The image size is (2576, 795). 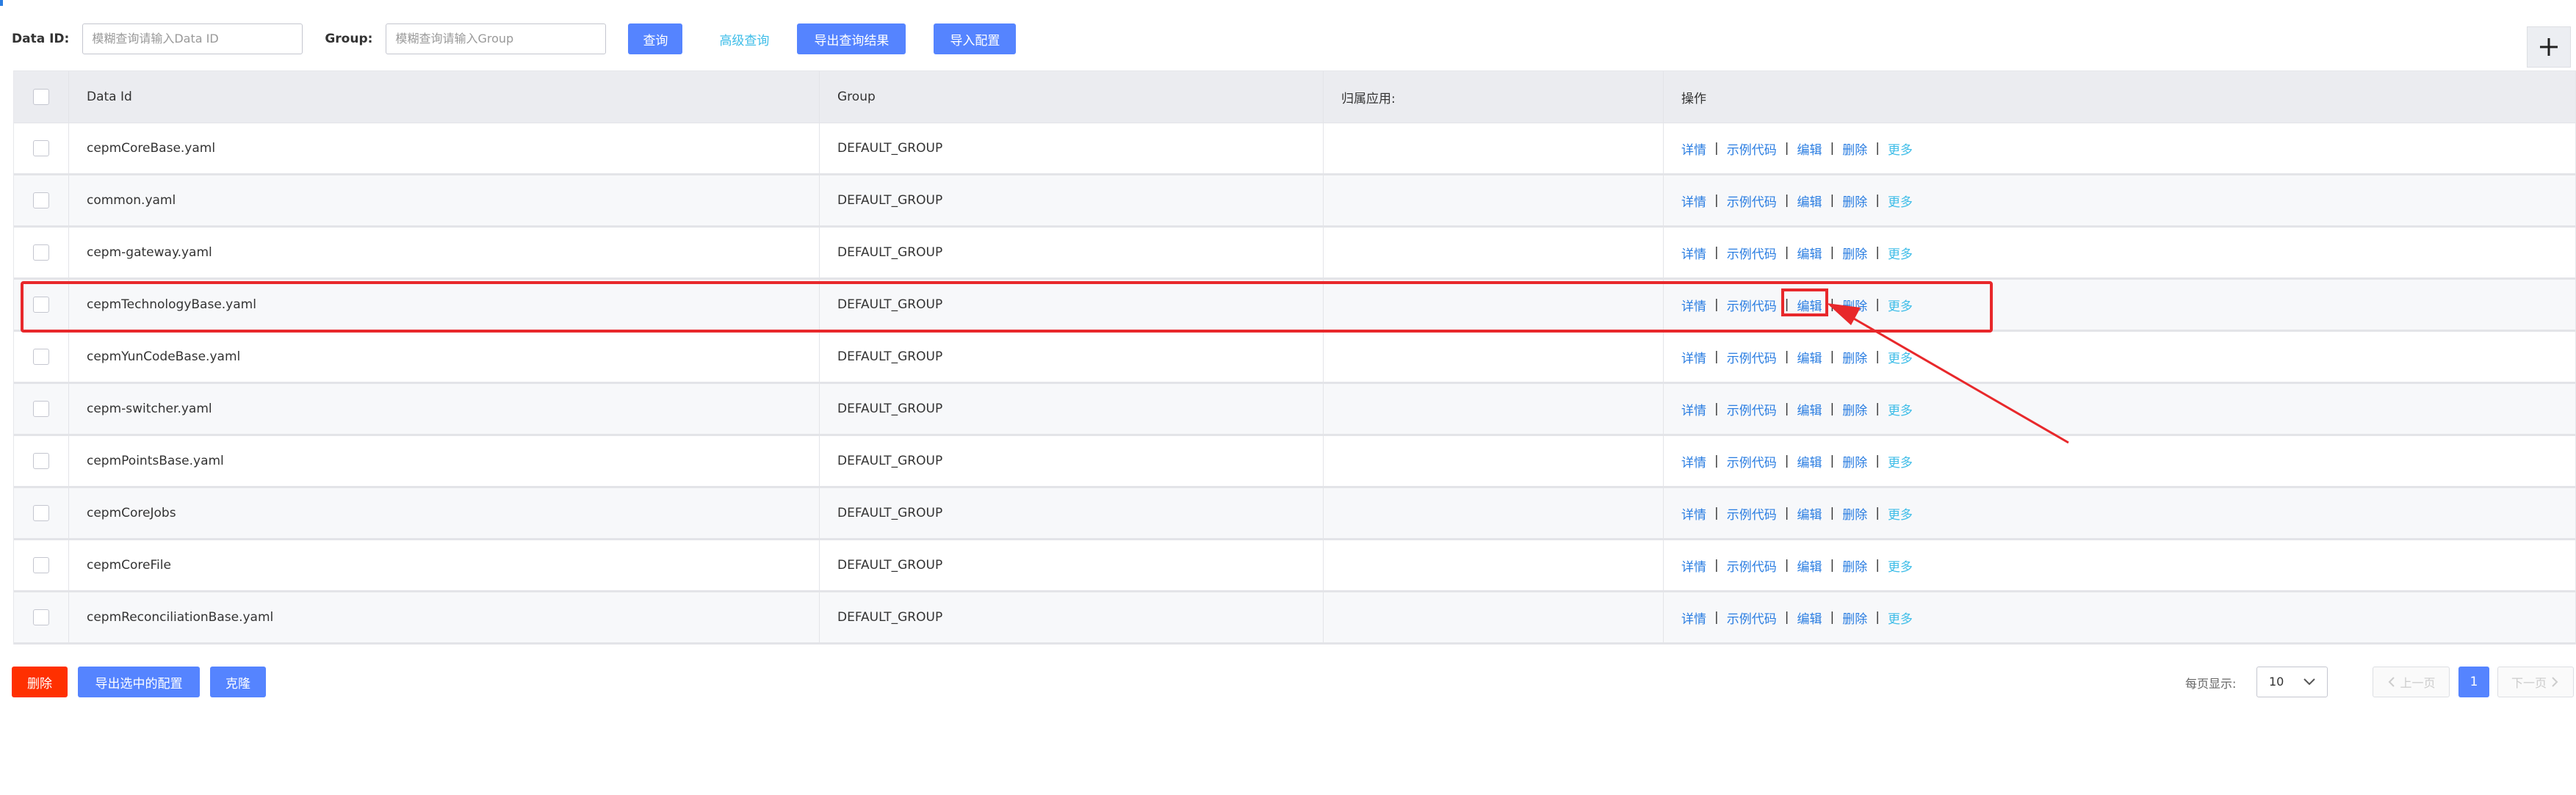 What do you see at coordinates (1693, 98) in the screenshot?
I see `header-actions: 操作` at bounding box center [1693, 98].